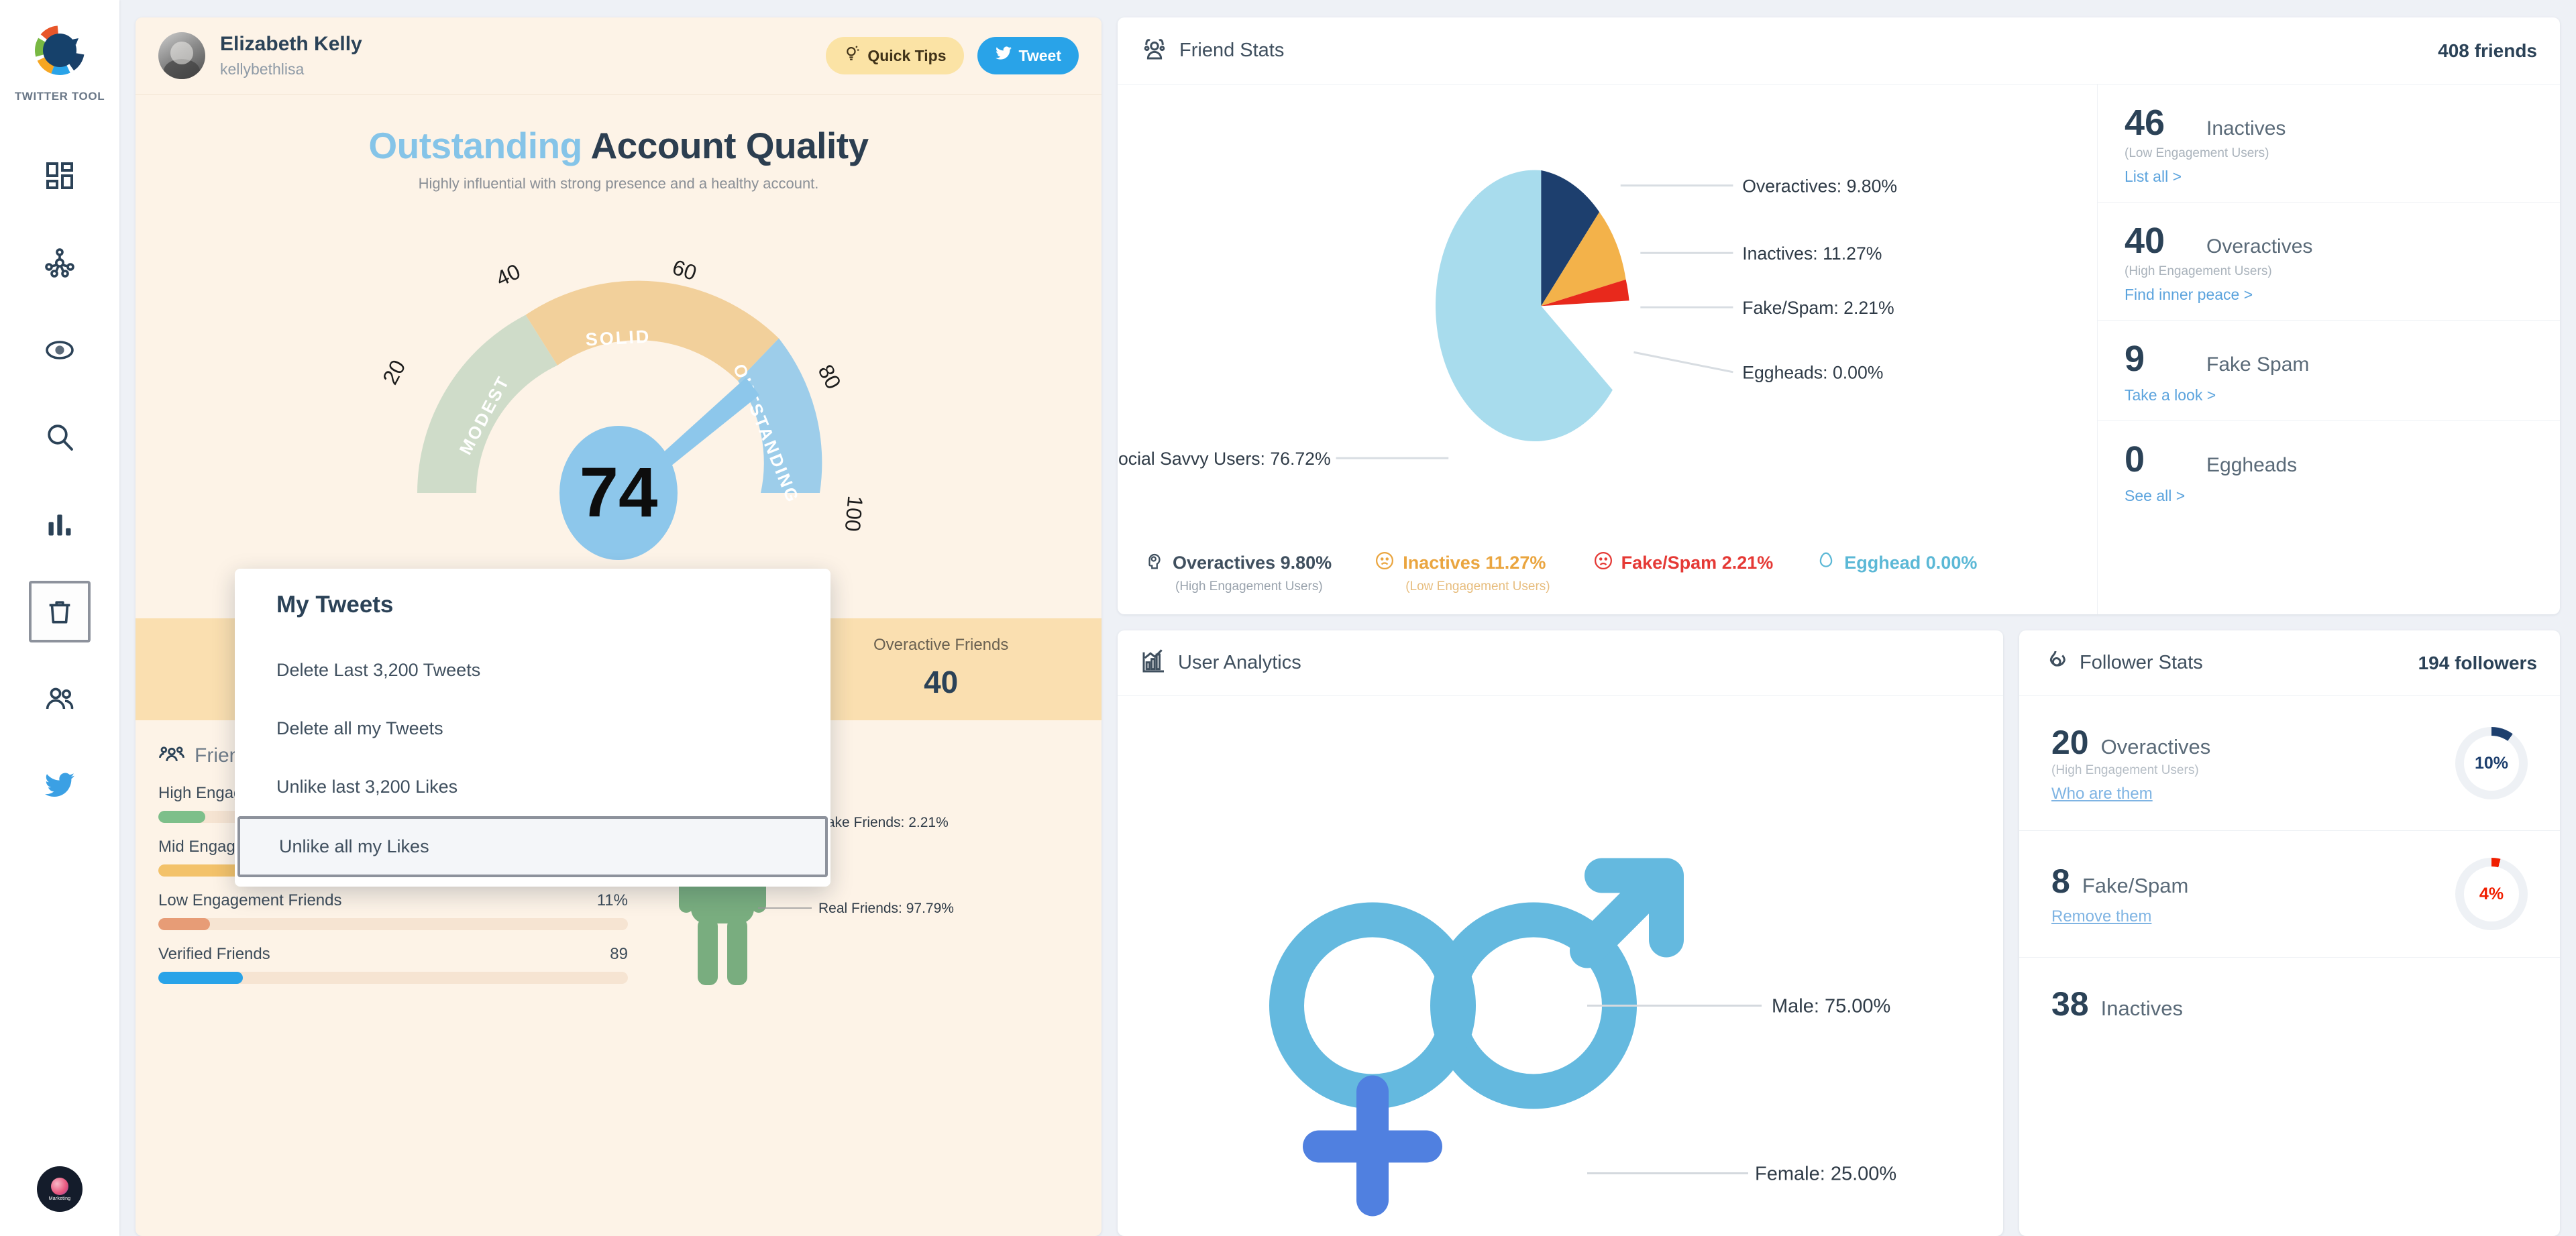 Image resolution: width=2576 pixels, height=1236 pixels. I want to click on search-icon, so click(60, 437).